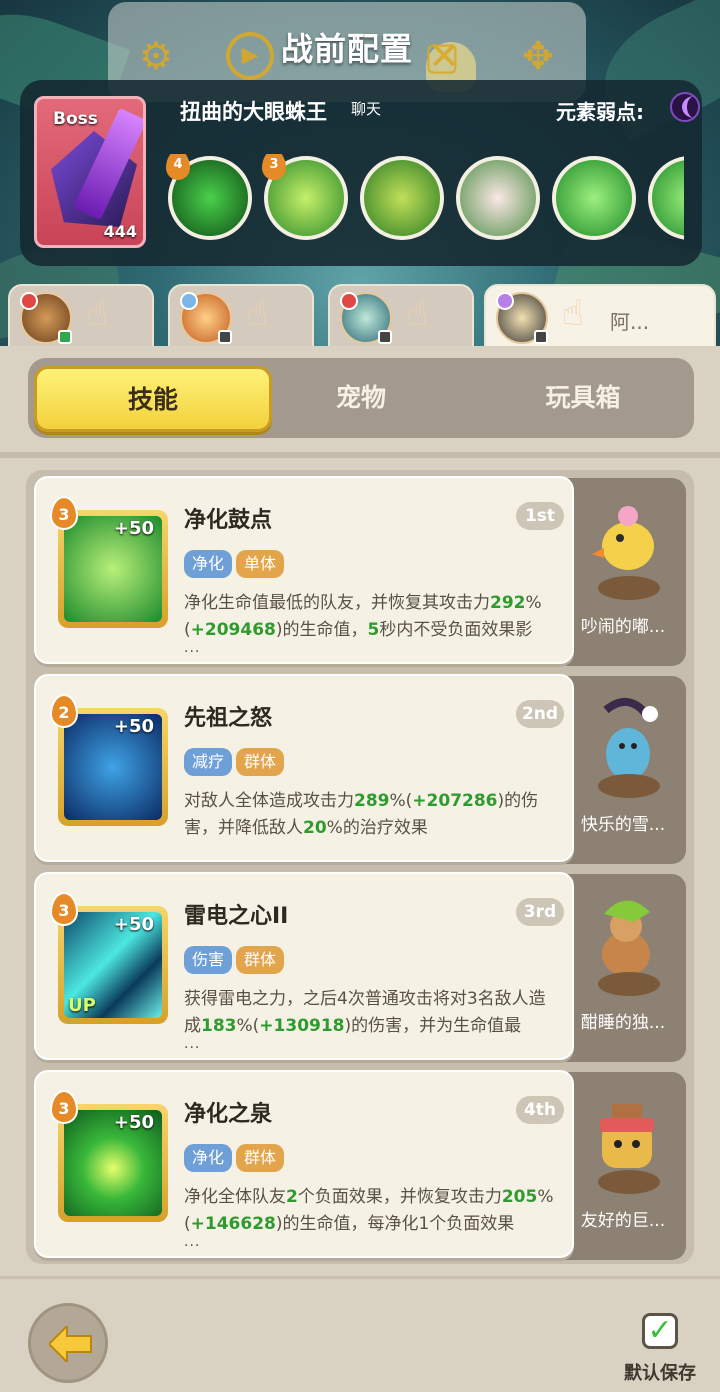  I want to click on skill-level-badge: 2, so click(64, 711).